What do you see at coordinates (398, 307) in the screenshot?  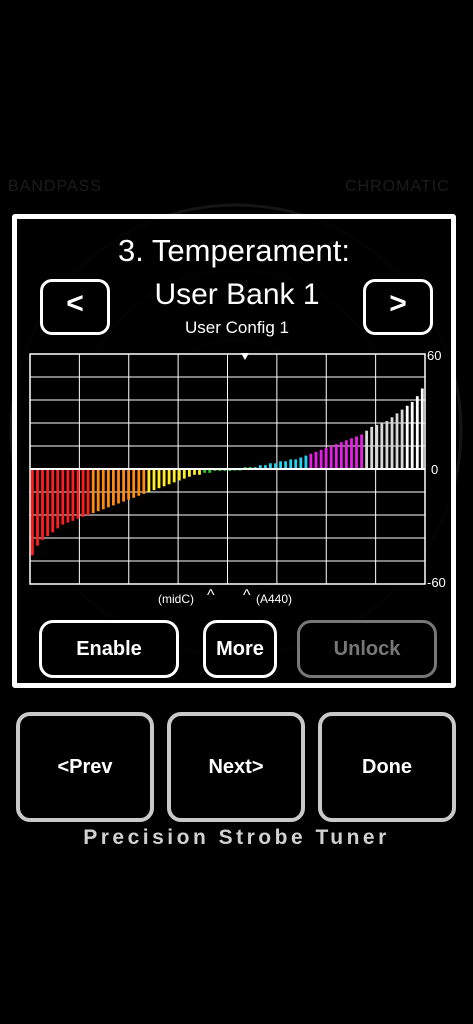 I see `next-bank-button: >` at bounding box center [398, 307].